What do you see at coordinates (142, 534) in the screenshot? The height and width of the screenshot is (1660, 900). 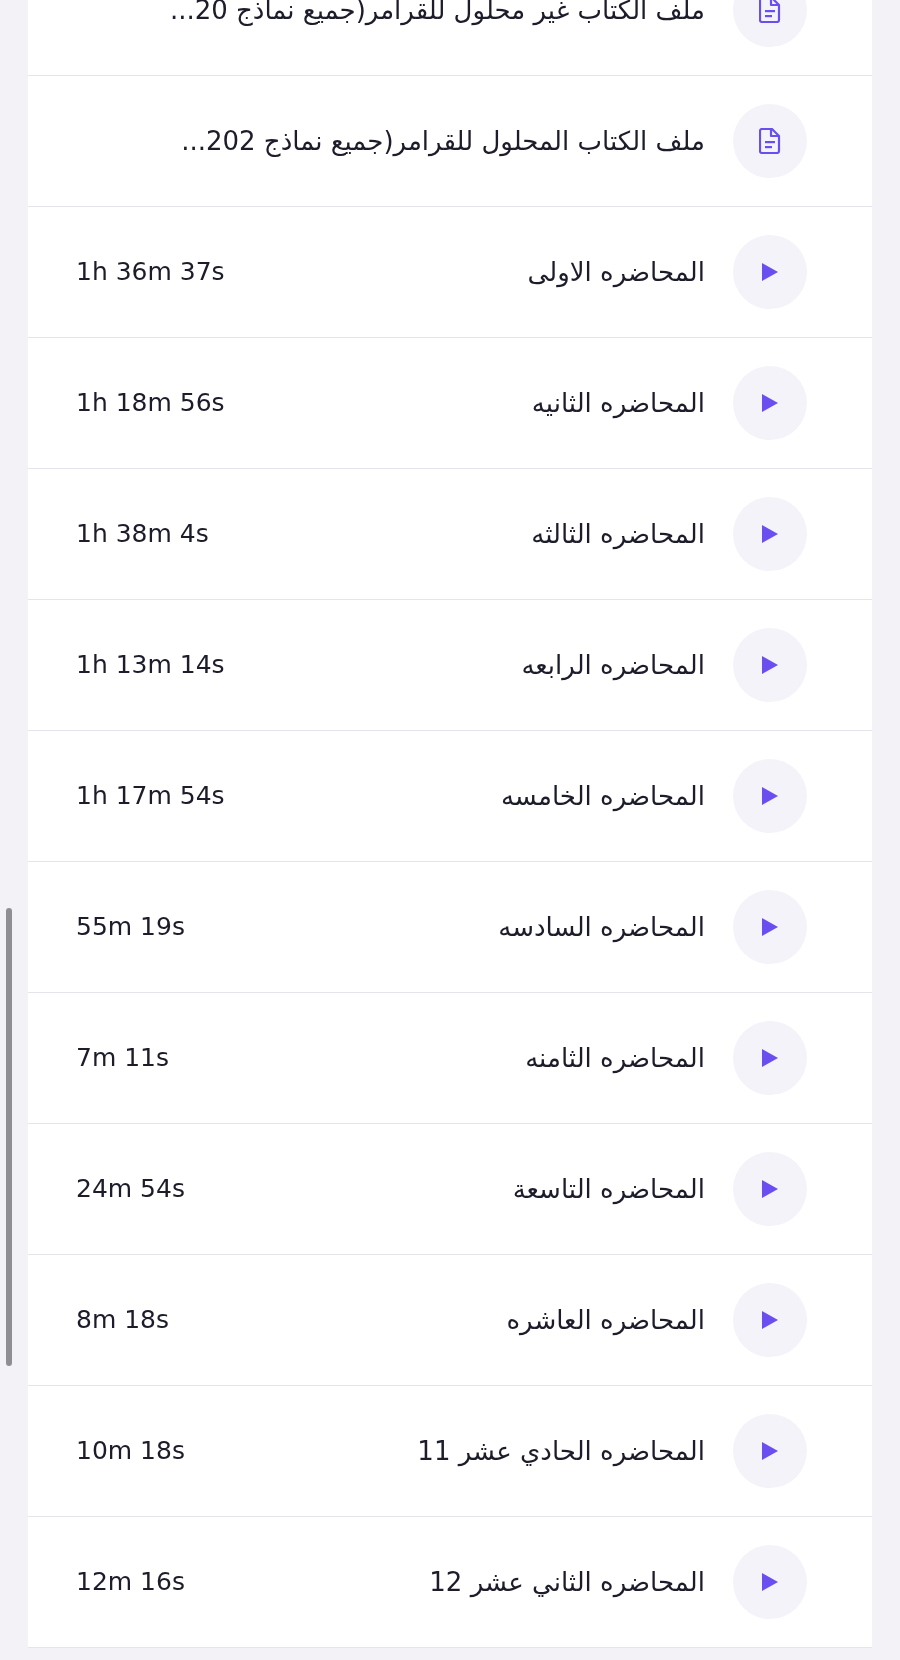 I see `duration-text: 1h 38m 4s` at bounding box center [142, 534].